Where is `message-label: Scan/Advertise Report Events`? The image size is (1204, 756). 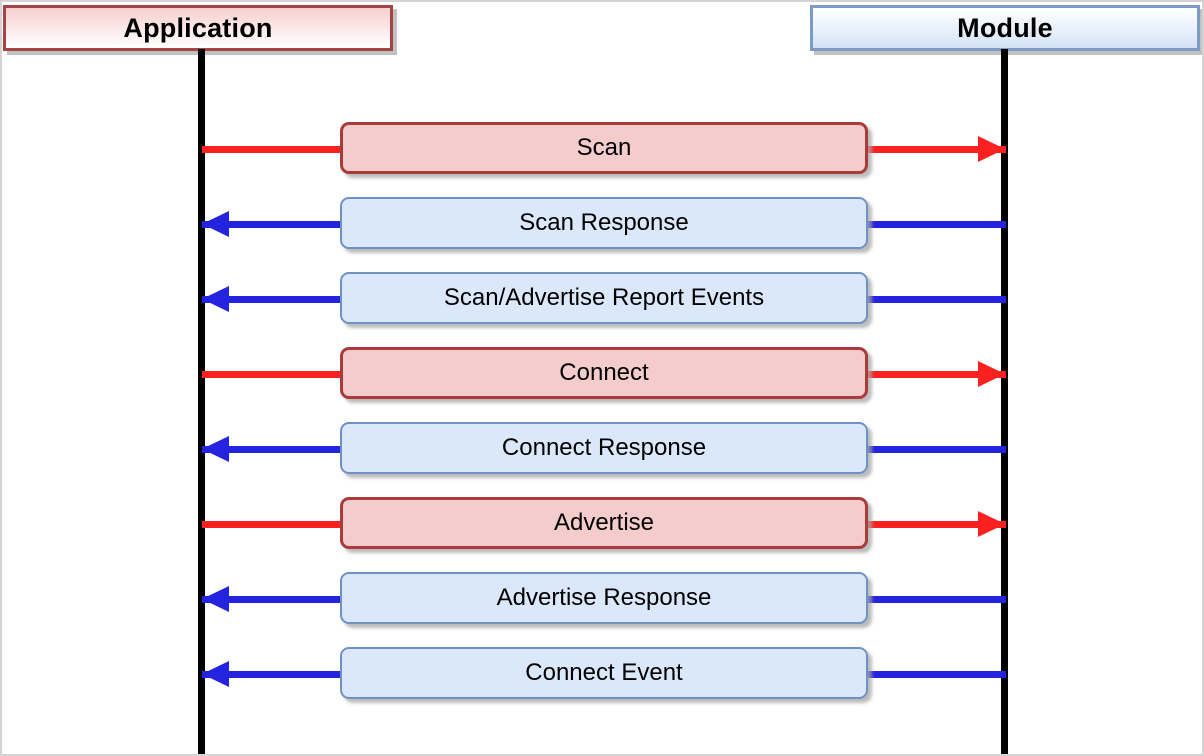 message-label: Scan/Advertise Report Events is located at coordinates (604, 297).